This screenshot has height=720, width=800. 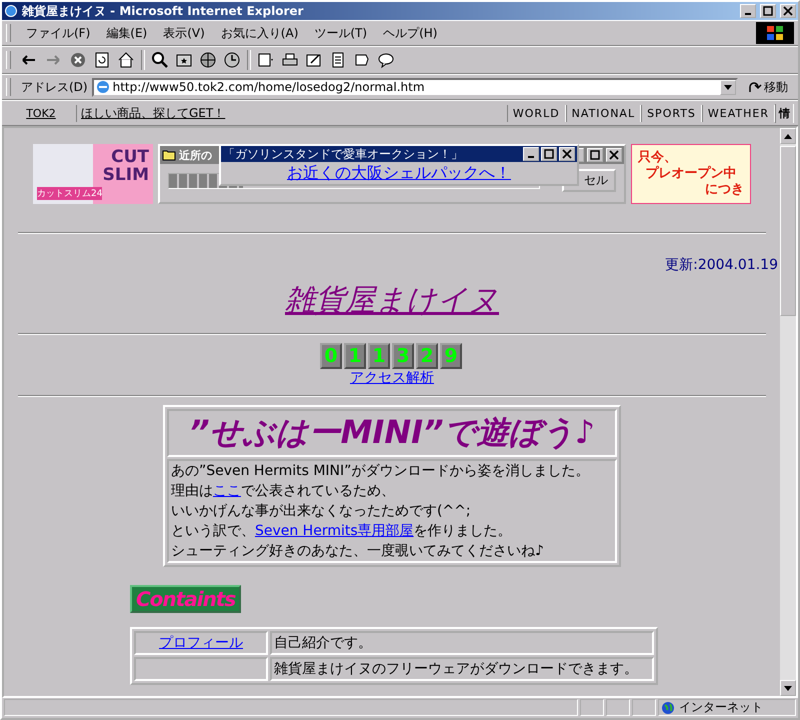 What do you see at coordinates (226, 491) in the screenshot?
I see `notice-link: ここ` at bounding box center [226, 491].